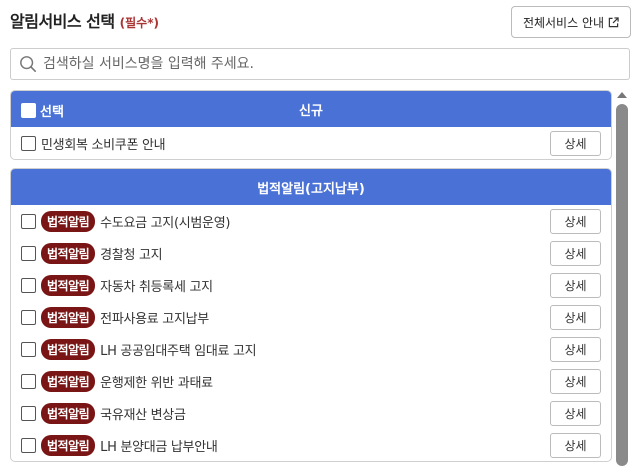 This screenshot has height=474, width=634. Describe the element at coordinates (311, 445) in the screenshot. I see `list-item: 법적알림 LH 분양대금 납부안내 상세` at that location.